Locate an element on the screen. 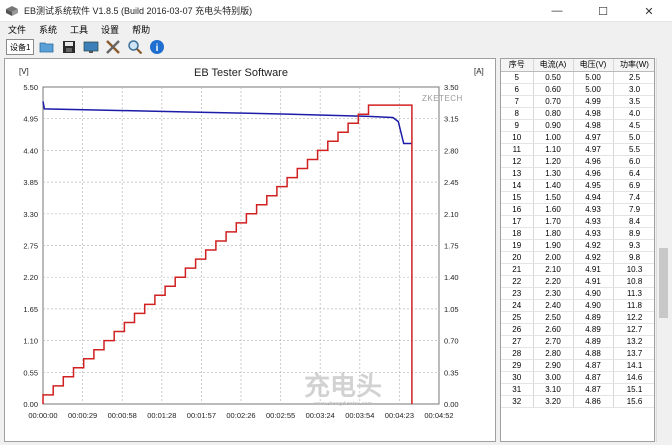 The image size is (672, 445). table-row: 10 1.00 4.97 5.0 is located at coordinates (577, 137).